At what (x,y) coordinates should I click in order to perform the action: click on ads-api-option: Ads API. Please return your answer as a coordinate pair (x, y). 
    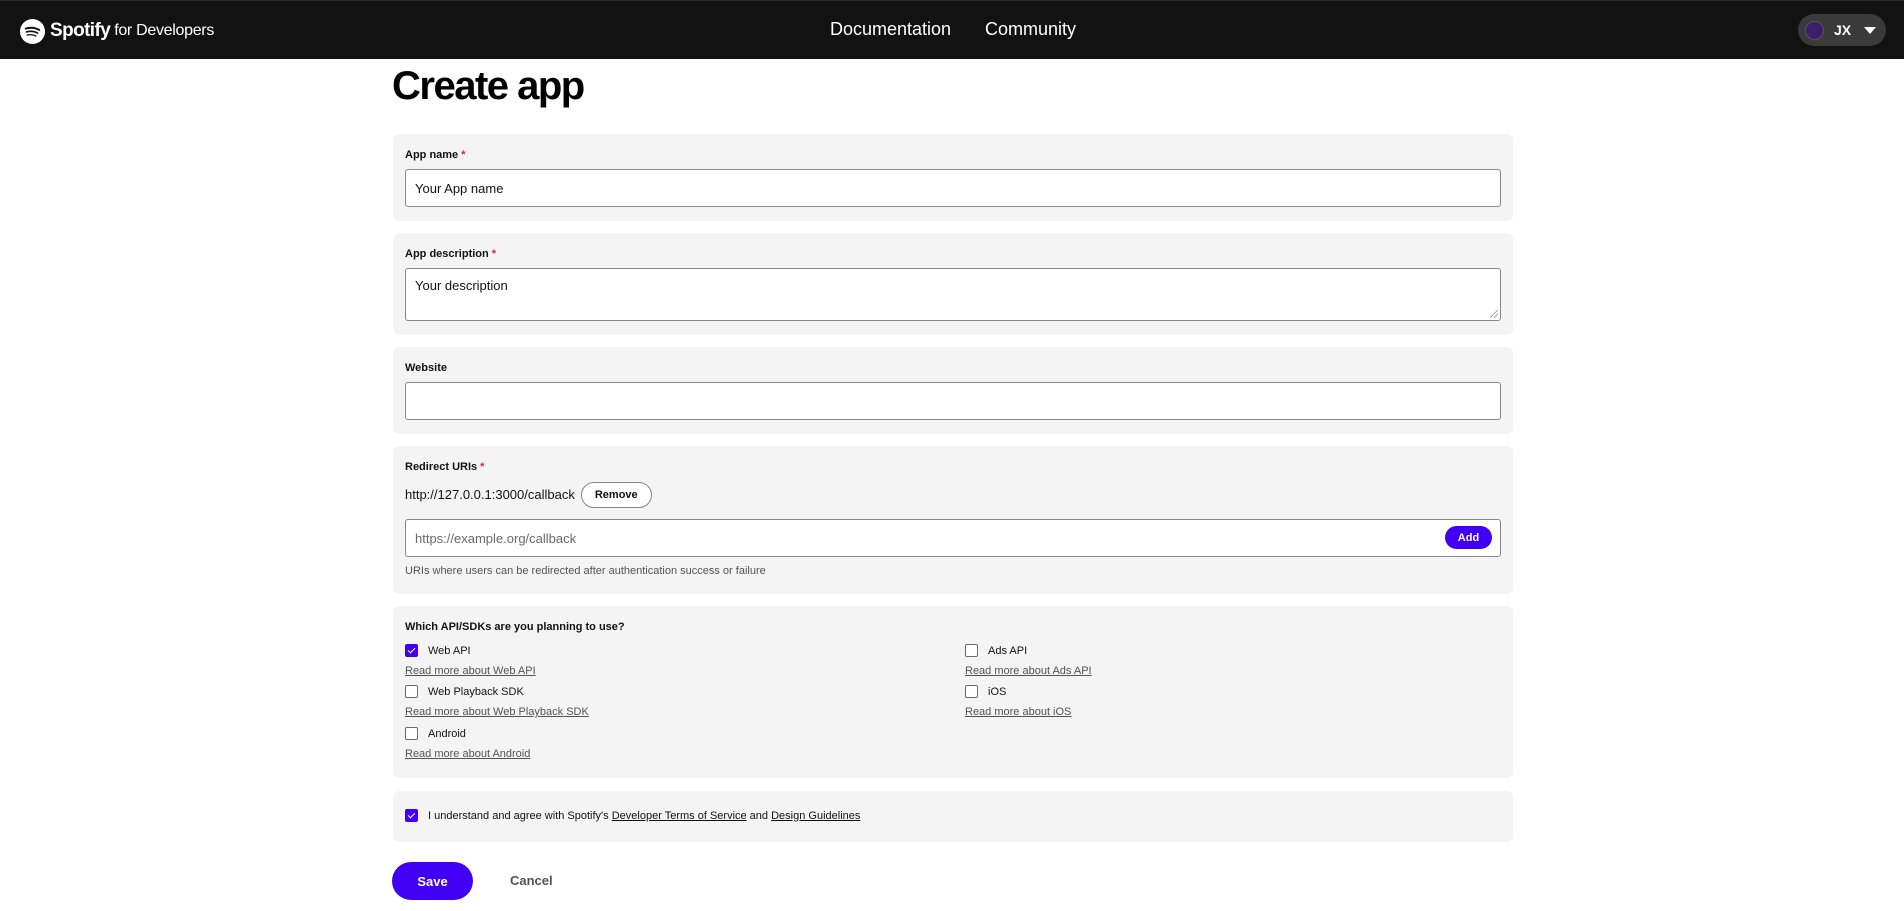
    Looking at the image, I should click on (996, 650).